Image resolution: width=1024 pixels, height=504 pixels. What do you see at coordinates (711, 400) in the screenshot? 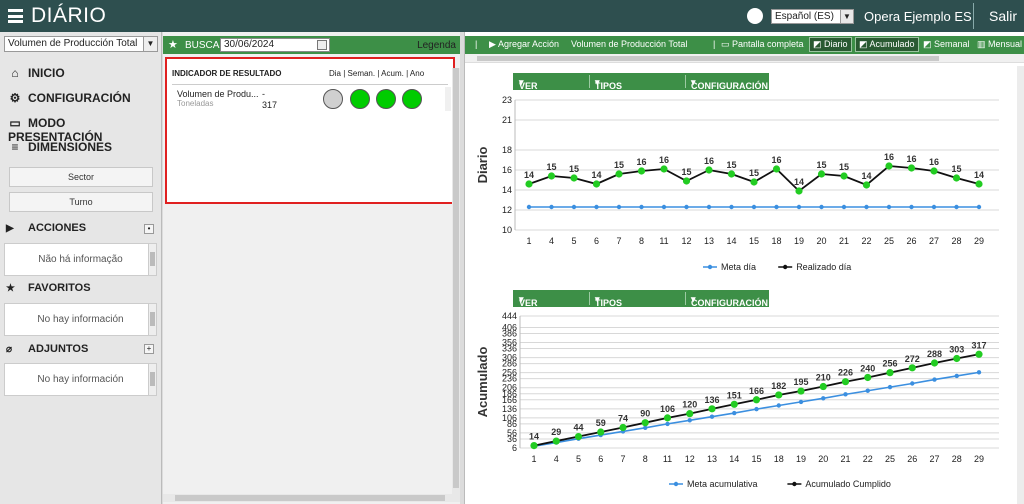
I see `data-label: 136` at bounding box center [711, 400].